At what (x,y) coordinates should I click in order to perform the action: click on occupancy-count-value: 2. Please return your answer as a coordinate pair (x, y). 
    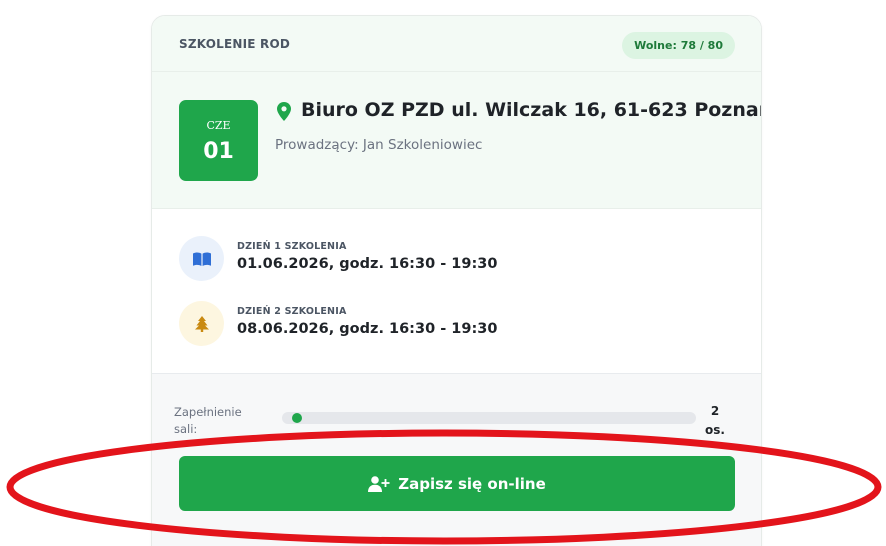
    Looking at the image, I should click on (715, 411).